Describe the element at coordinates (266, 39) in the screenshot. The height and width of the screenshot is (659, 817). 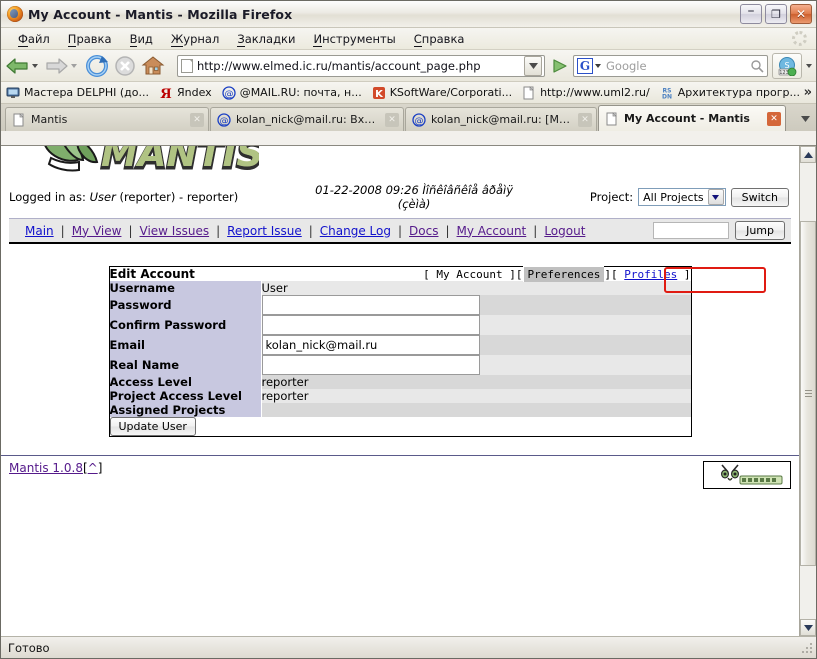
I see `menu-item-bookmarks: Закладки` at that location.